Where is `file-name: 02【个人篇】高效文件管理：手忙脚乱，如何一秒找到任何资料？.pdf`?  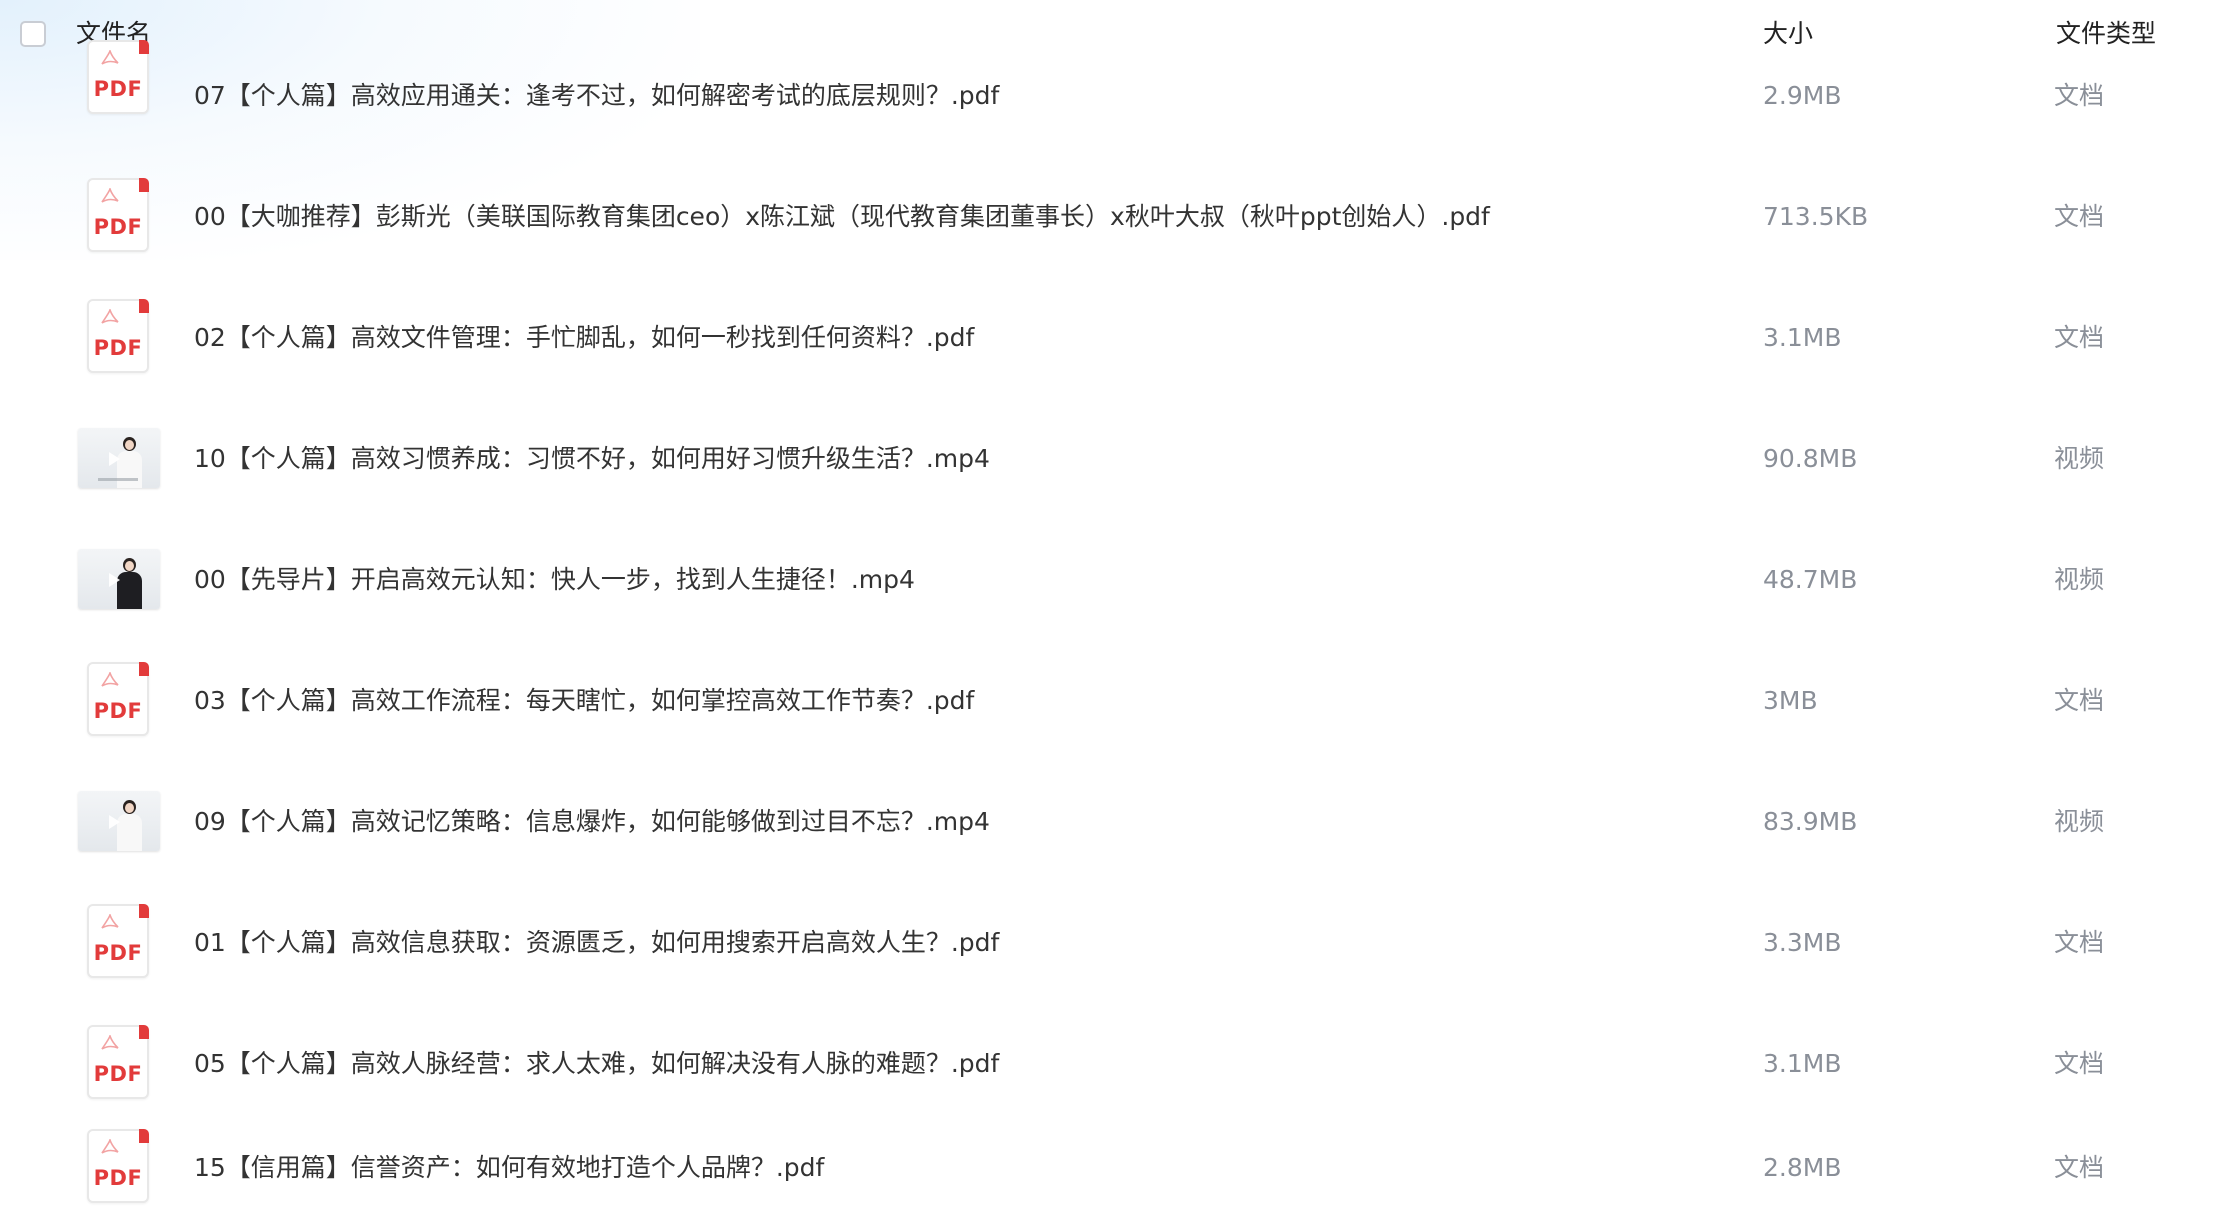
file-name: 02【个人篇】高效文件管理：手忙脚乱，如何一秒找到任何资料？.pdf is located at coordinates (584, 338).